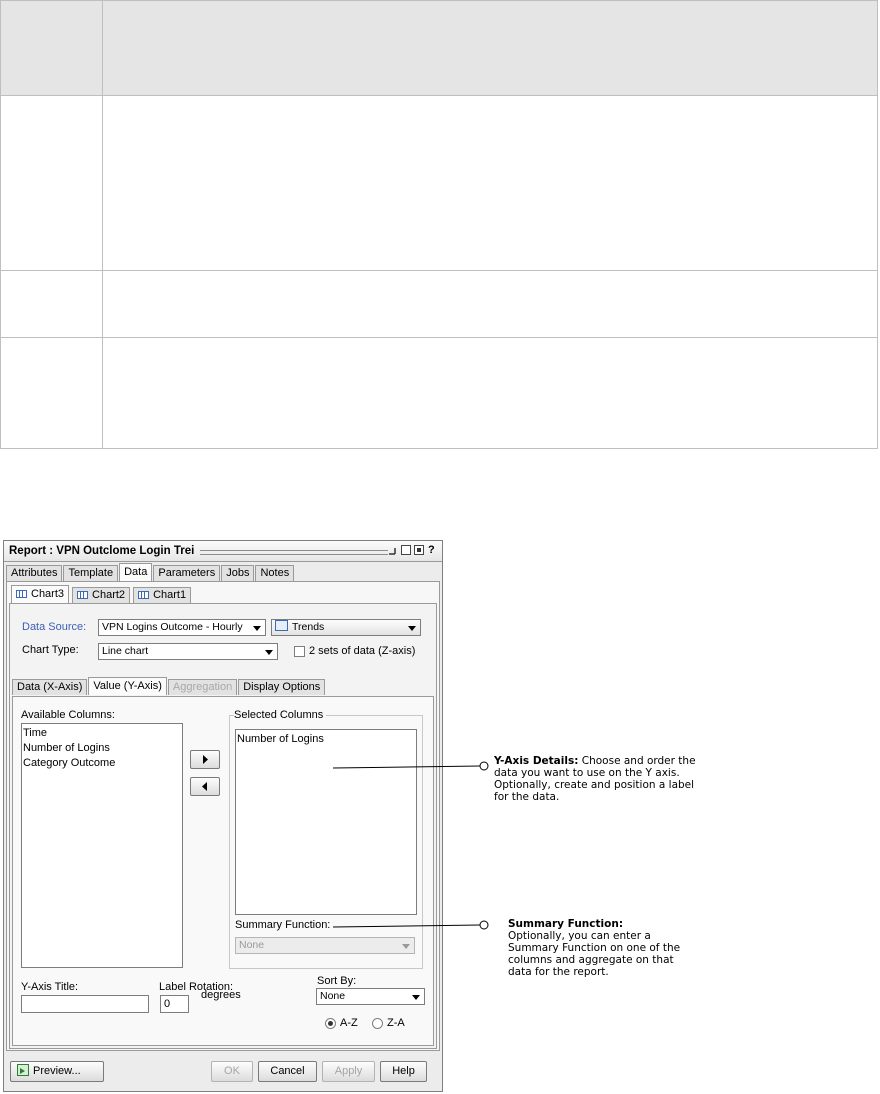  Describe the element at coordinates (232, 1071) in the screenshot. I see `ok-button: OK` at that location.